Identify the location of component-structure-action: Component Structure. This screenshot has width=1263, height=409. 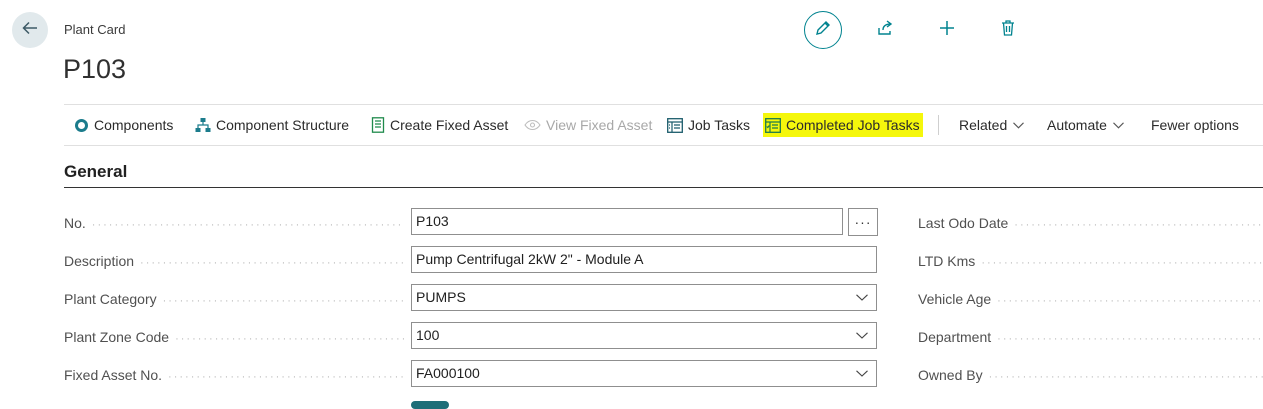
(272, 125).